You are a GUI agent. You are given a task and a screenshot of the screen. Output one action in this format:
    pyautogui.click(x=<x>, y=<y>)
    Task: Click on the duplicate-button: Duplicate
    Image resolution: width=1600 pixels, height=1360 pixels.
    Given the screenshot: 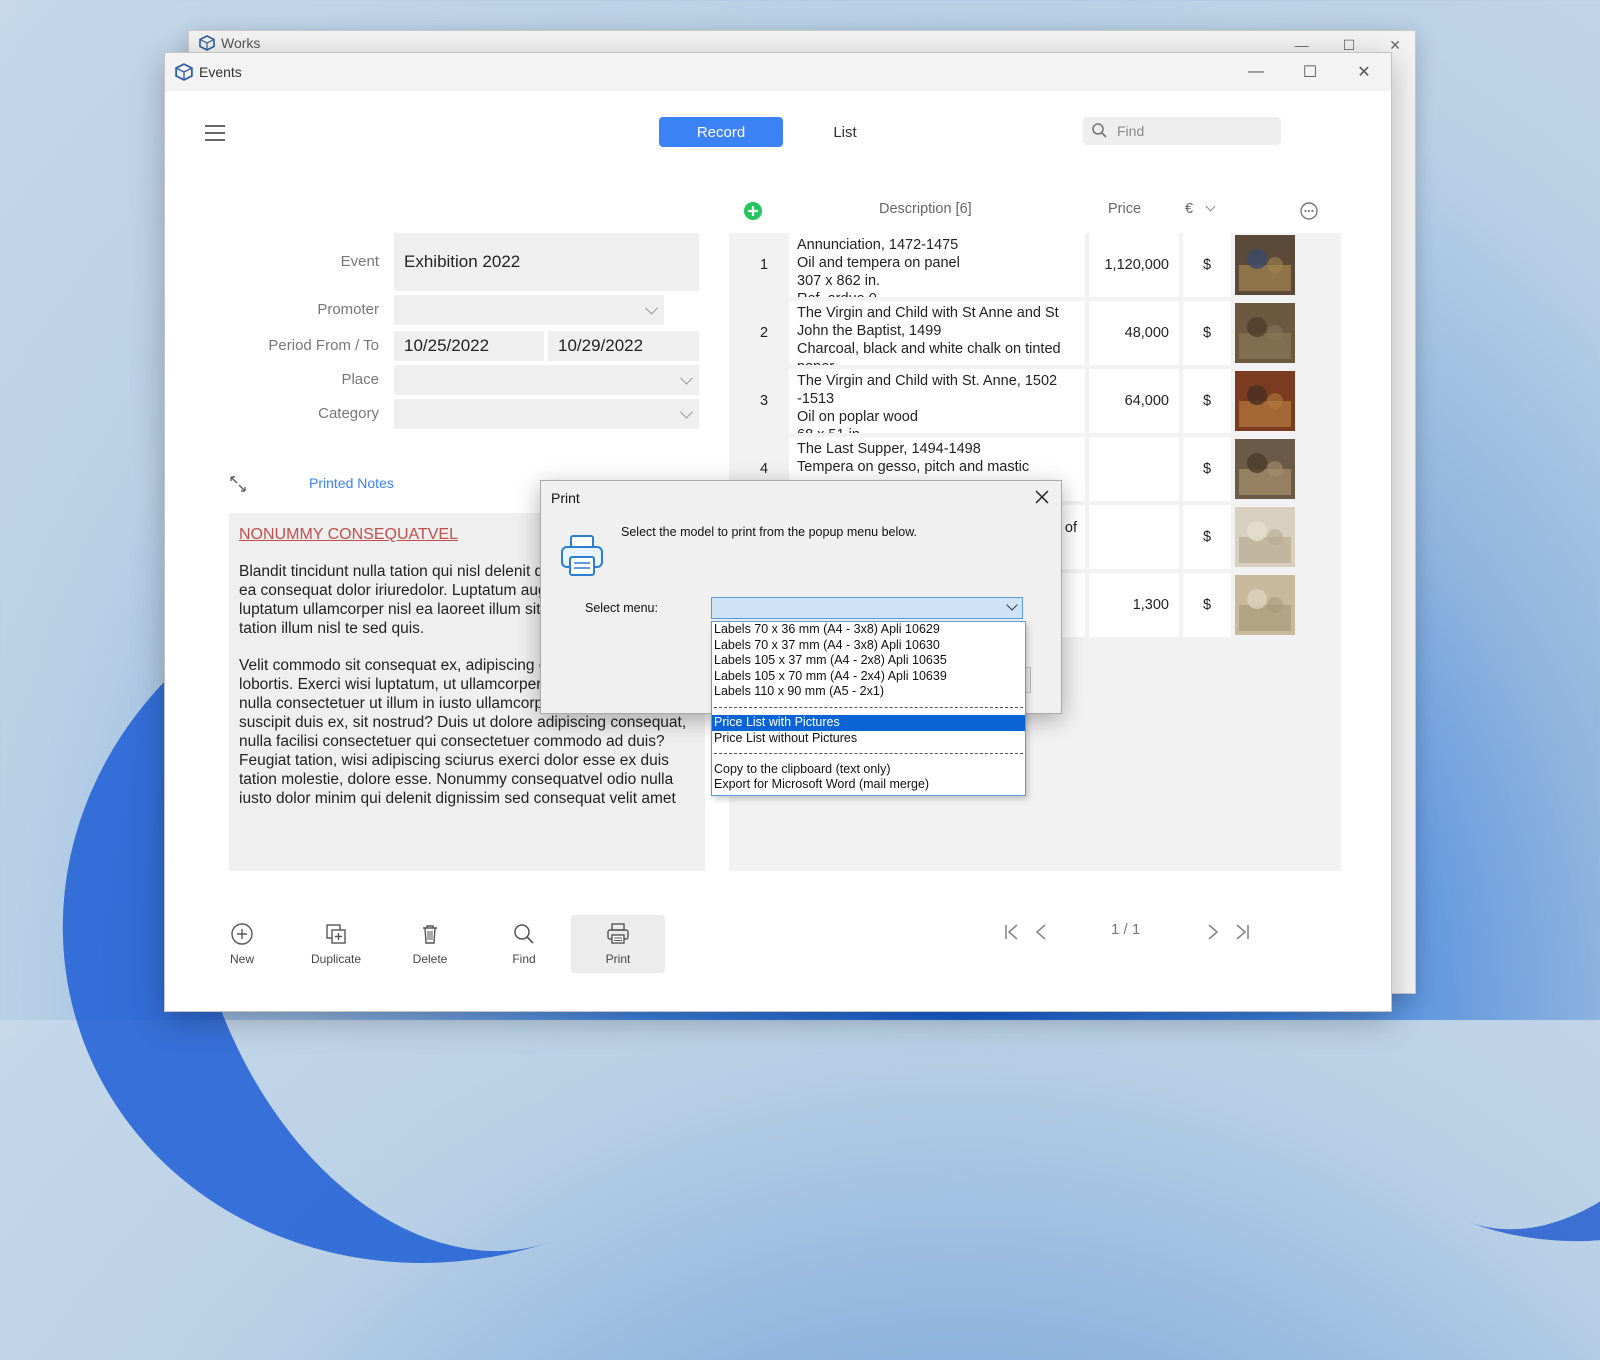 What is the action you would take?
    pyautogui.click(x=336, y=944)
    